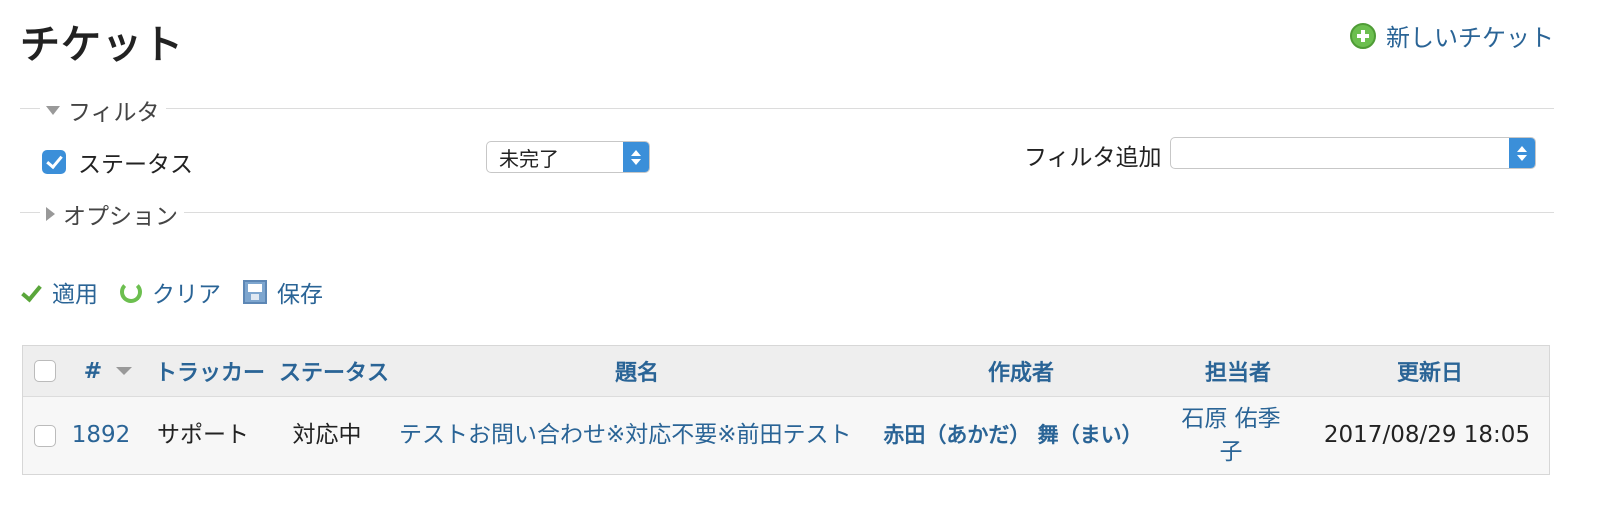  I want to click on issue-tracker: サポート, so click(203, 435).